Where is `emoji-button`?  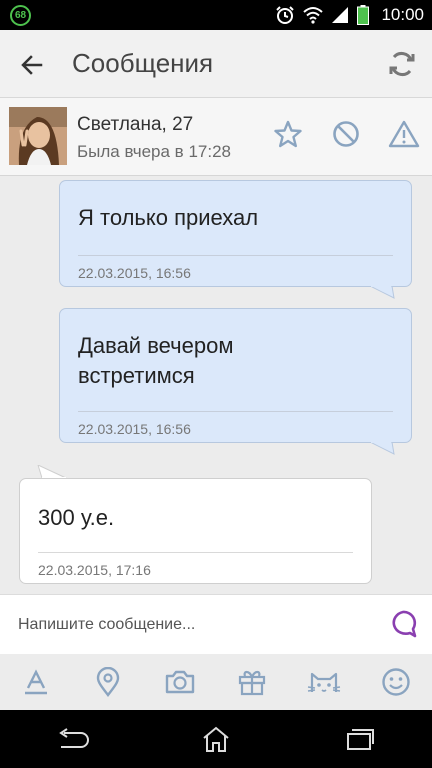
emoji-button is located at coordinates (396, 682).